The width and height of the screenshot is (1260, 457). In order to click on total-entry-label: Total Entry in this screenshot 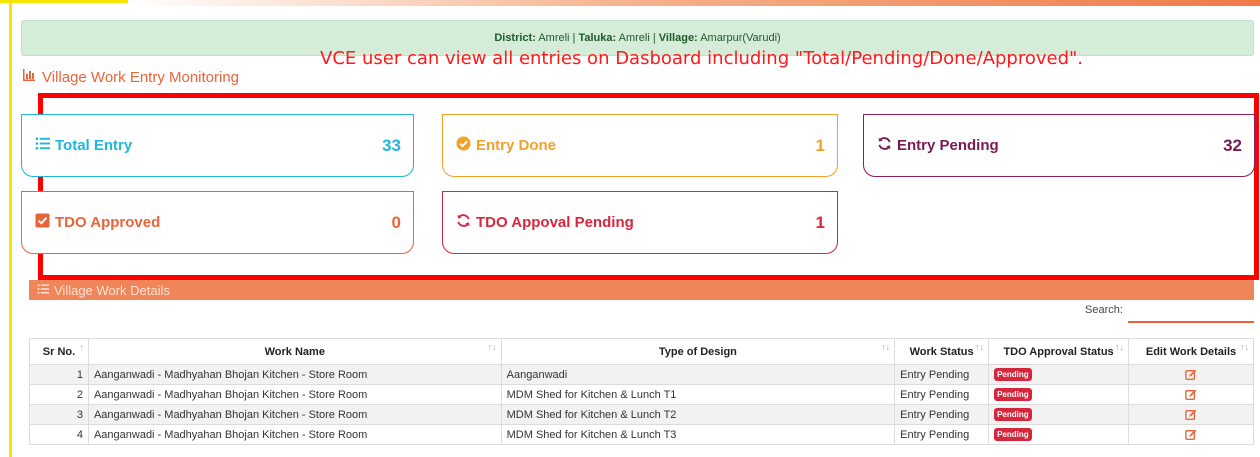, I will do `click(94, 145)`.